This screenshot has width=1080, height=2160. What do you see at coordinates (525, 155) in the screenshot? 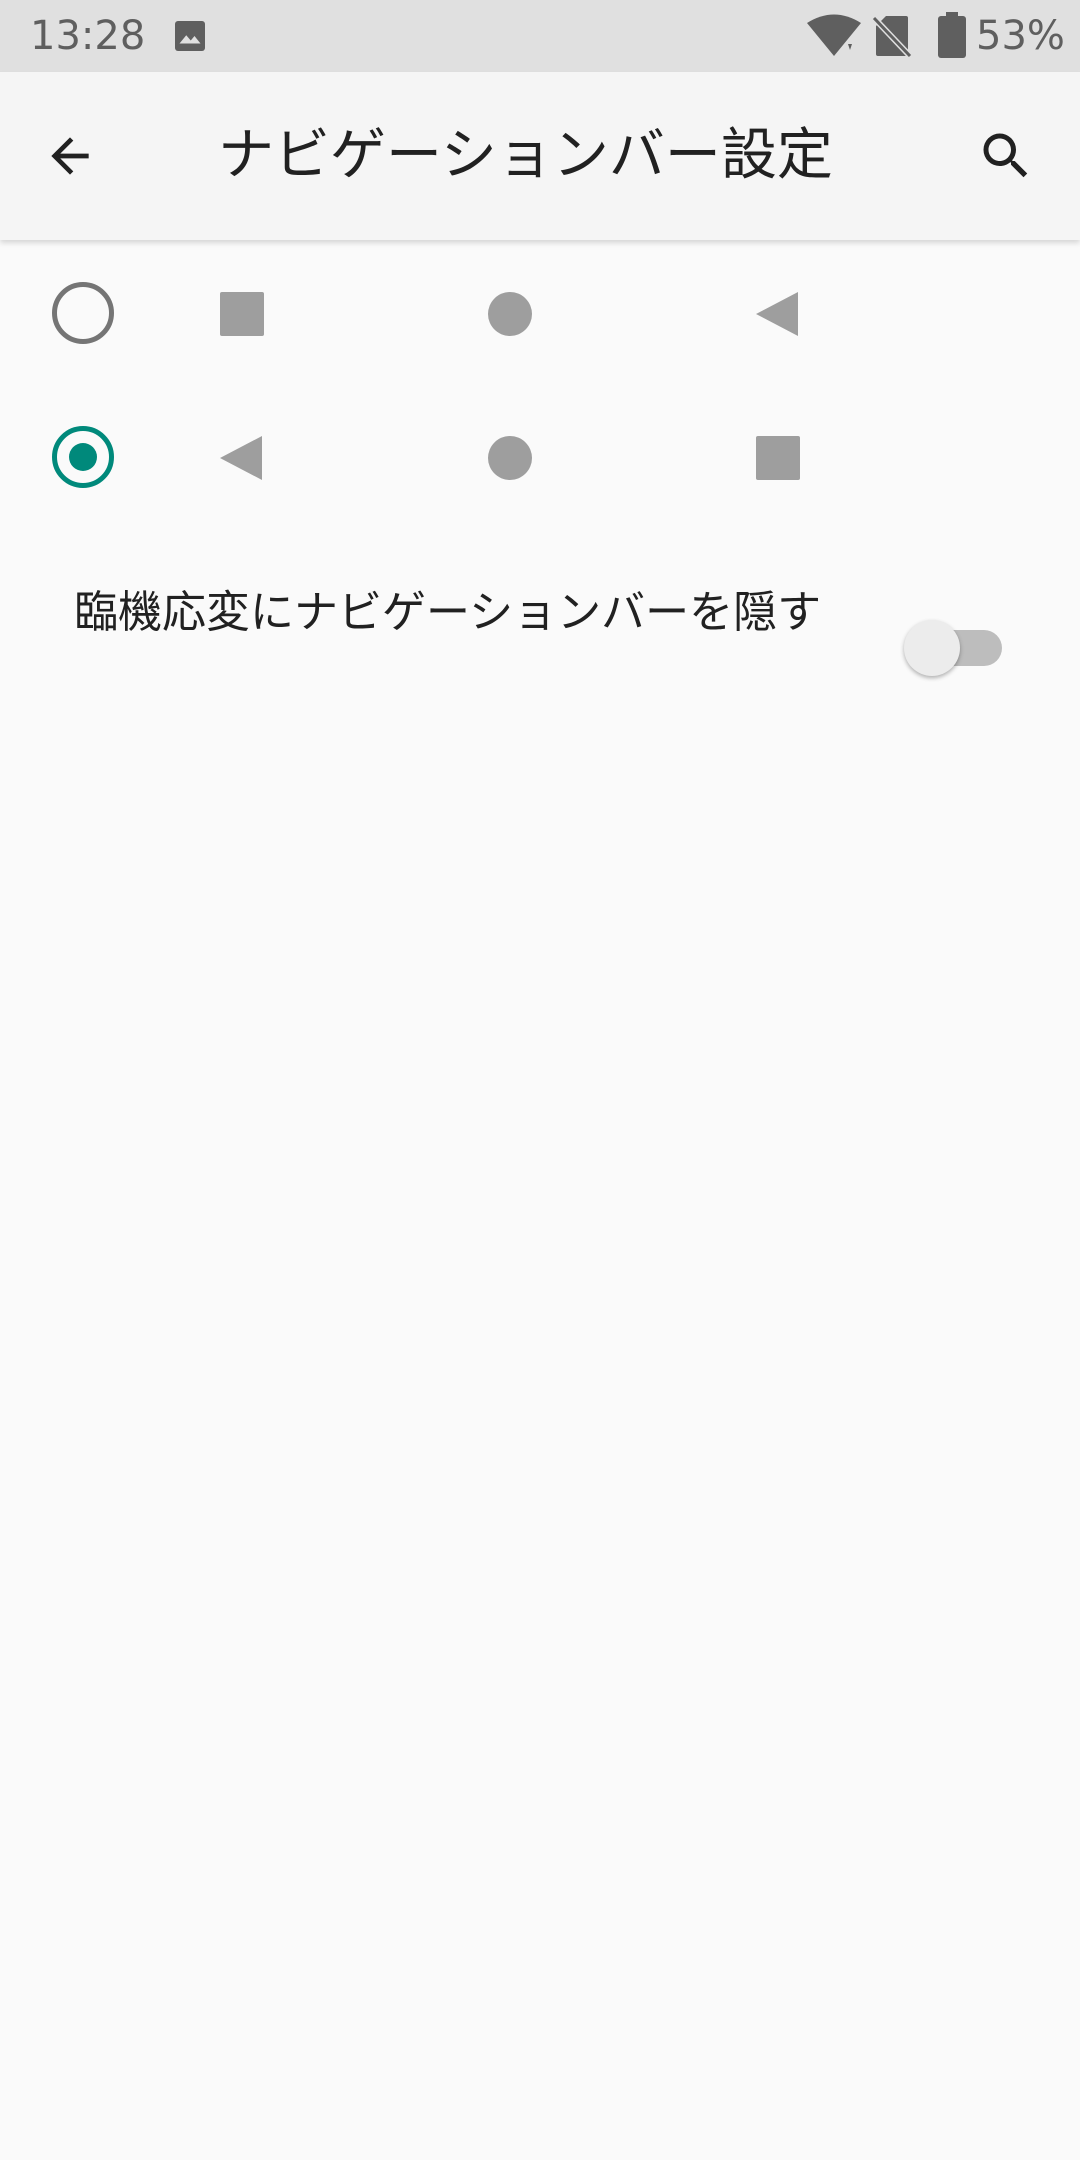
I see `page-title: ナビゲーションバー設定` at bounding box center [525, 155].